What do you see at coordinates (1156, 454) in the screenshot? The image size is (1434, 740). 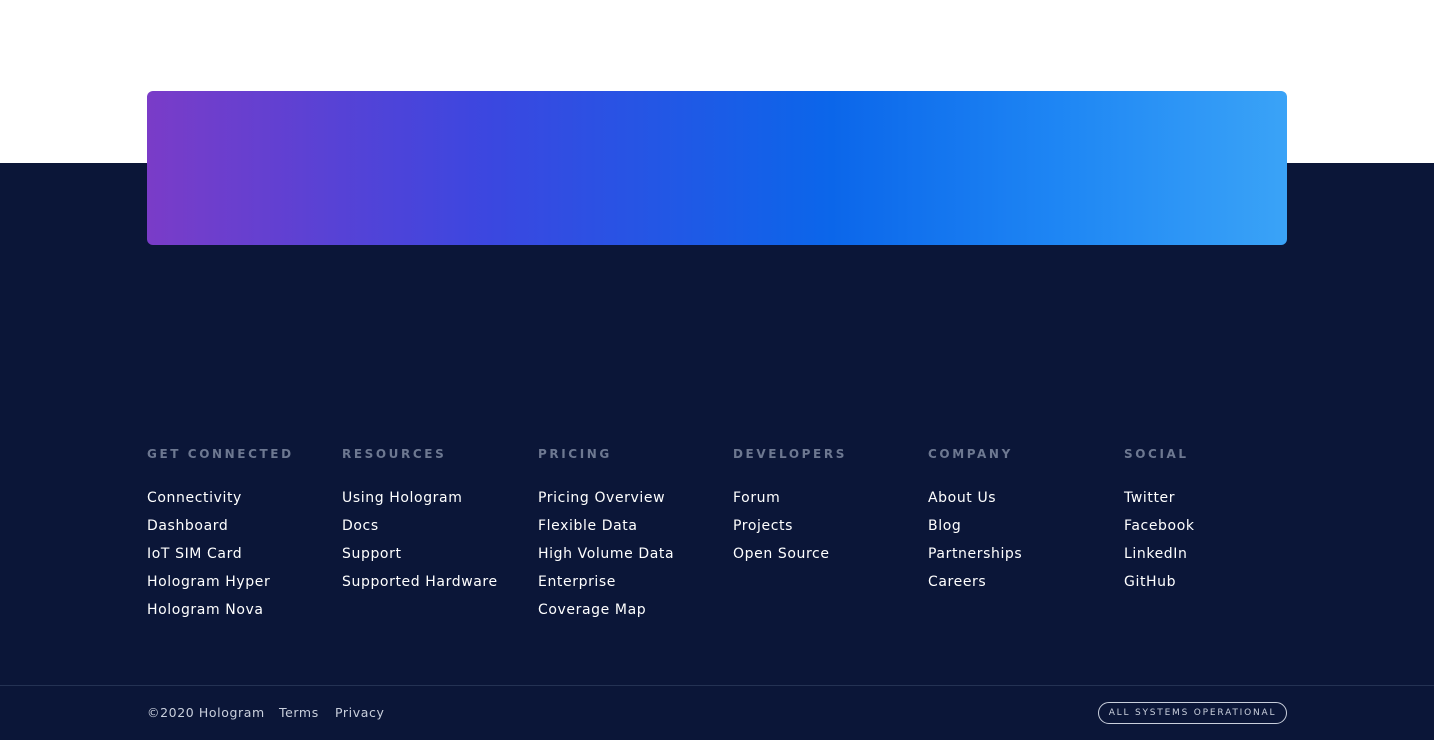 I see `column-heading: SOCIAL` at bounding box center [1156, 454].